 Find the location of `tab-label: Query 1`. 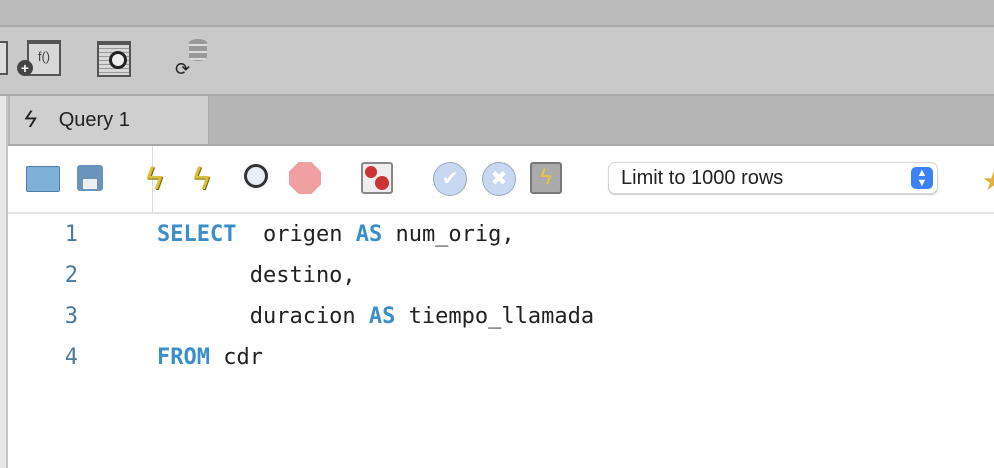

tab-label: Query 1 is located at coordinates (94, 119).